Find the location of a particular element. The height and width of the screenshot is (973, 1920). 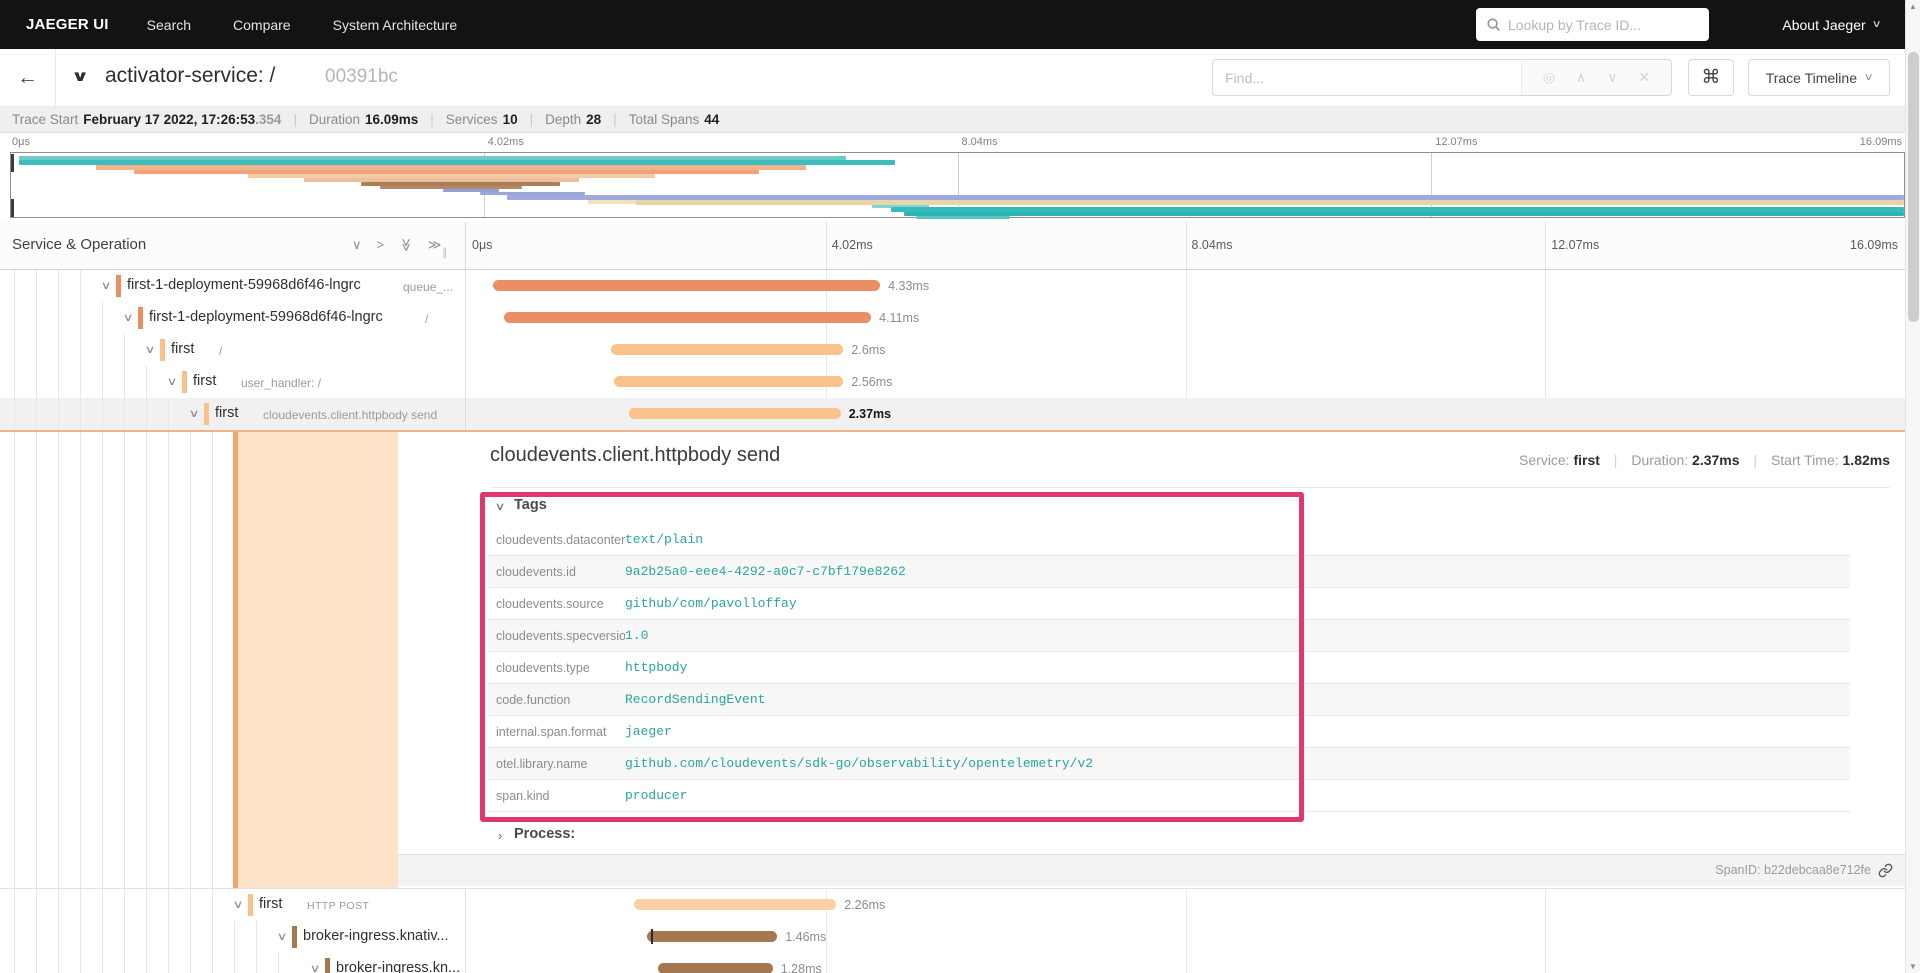

span-id-value: b22debcaa8e712fe is located at coordinates (1817, 870).